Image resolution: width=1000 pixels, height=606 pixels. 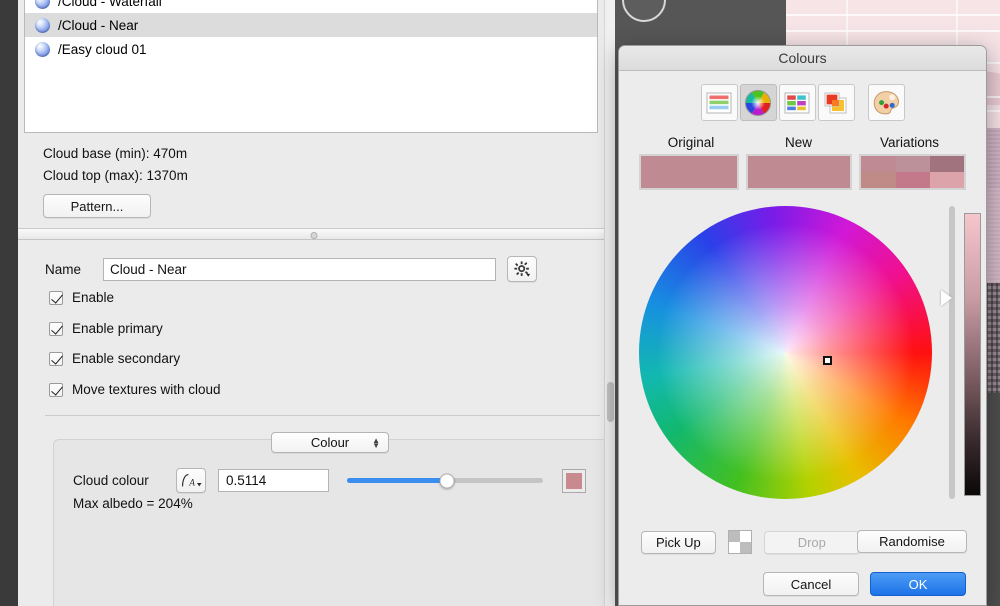 What do you see at coordinates (397, 480) in the screenshot?
I see `slider-fill` at bounding box center [397, 480].